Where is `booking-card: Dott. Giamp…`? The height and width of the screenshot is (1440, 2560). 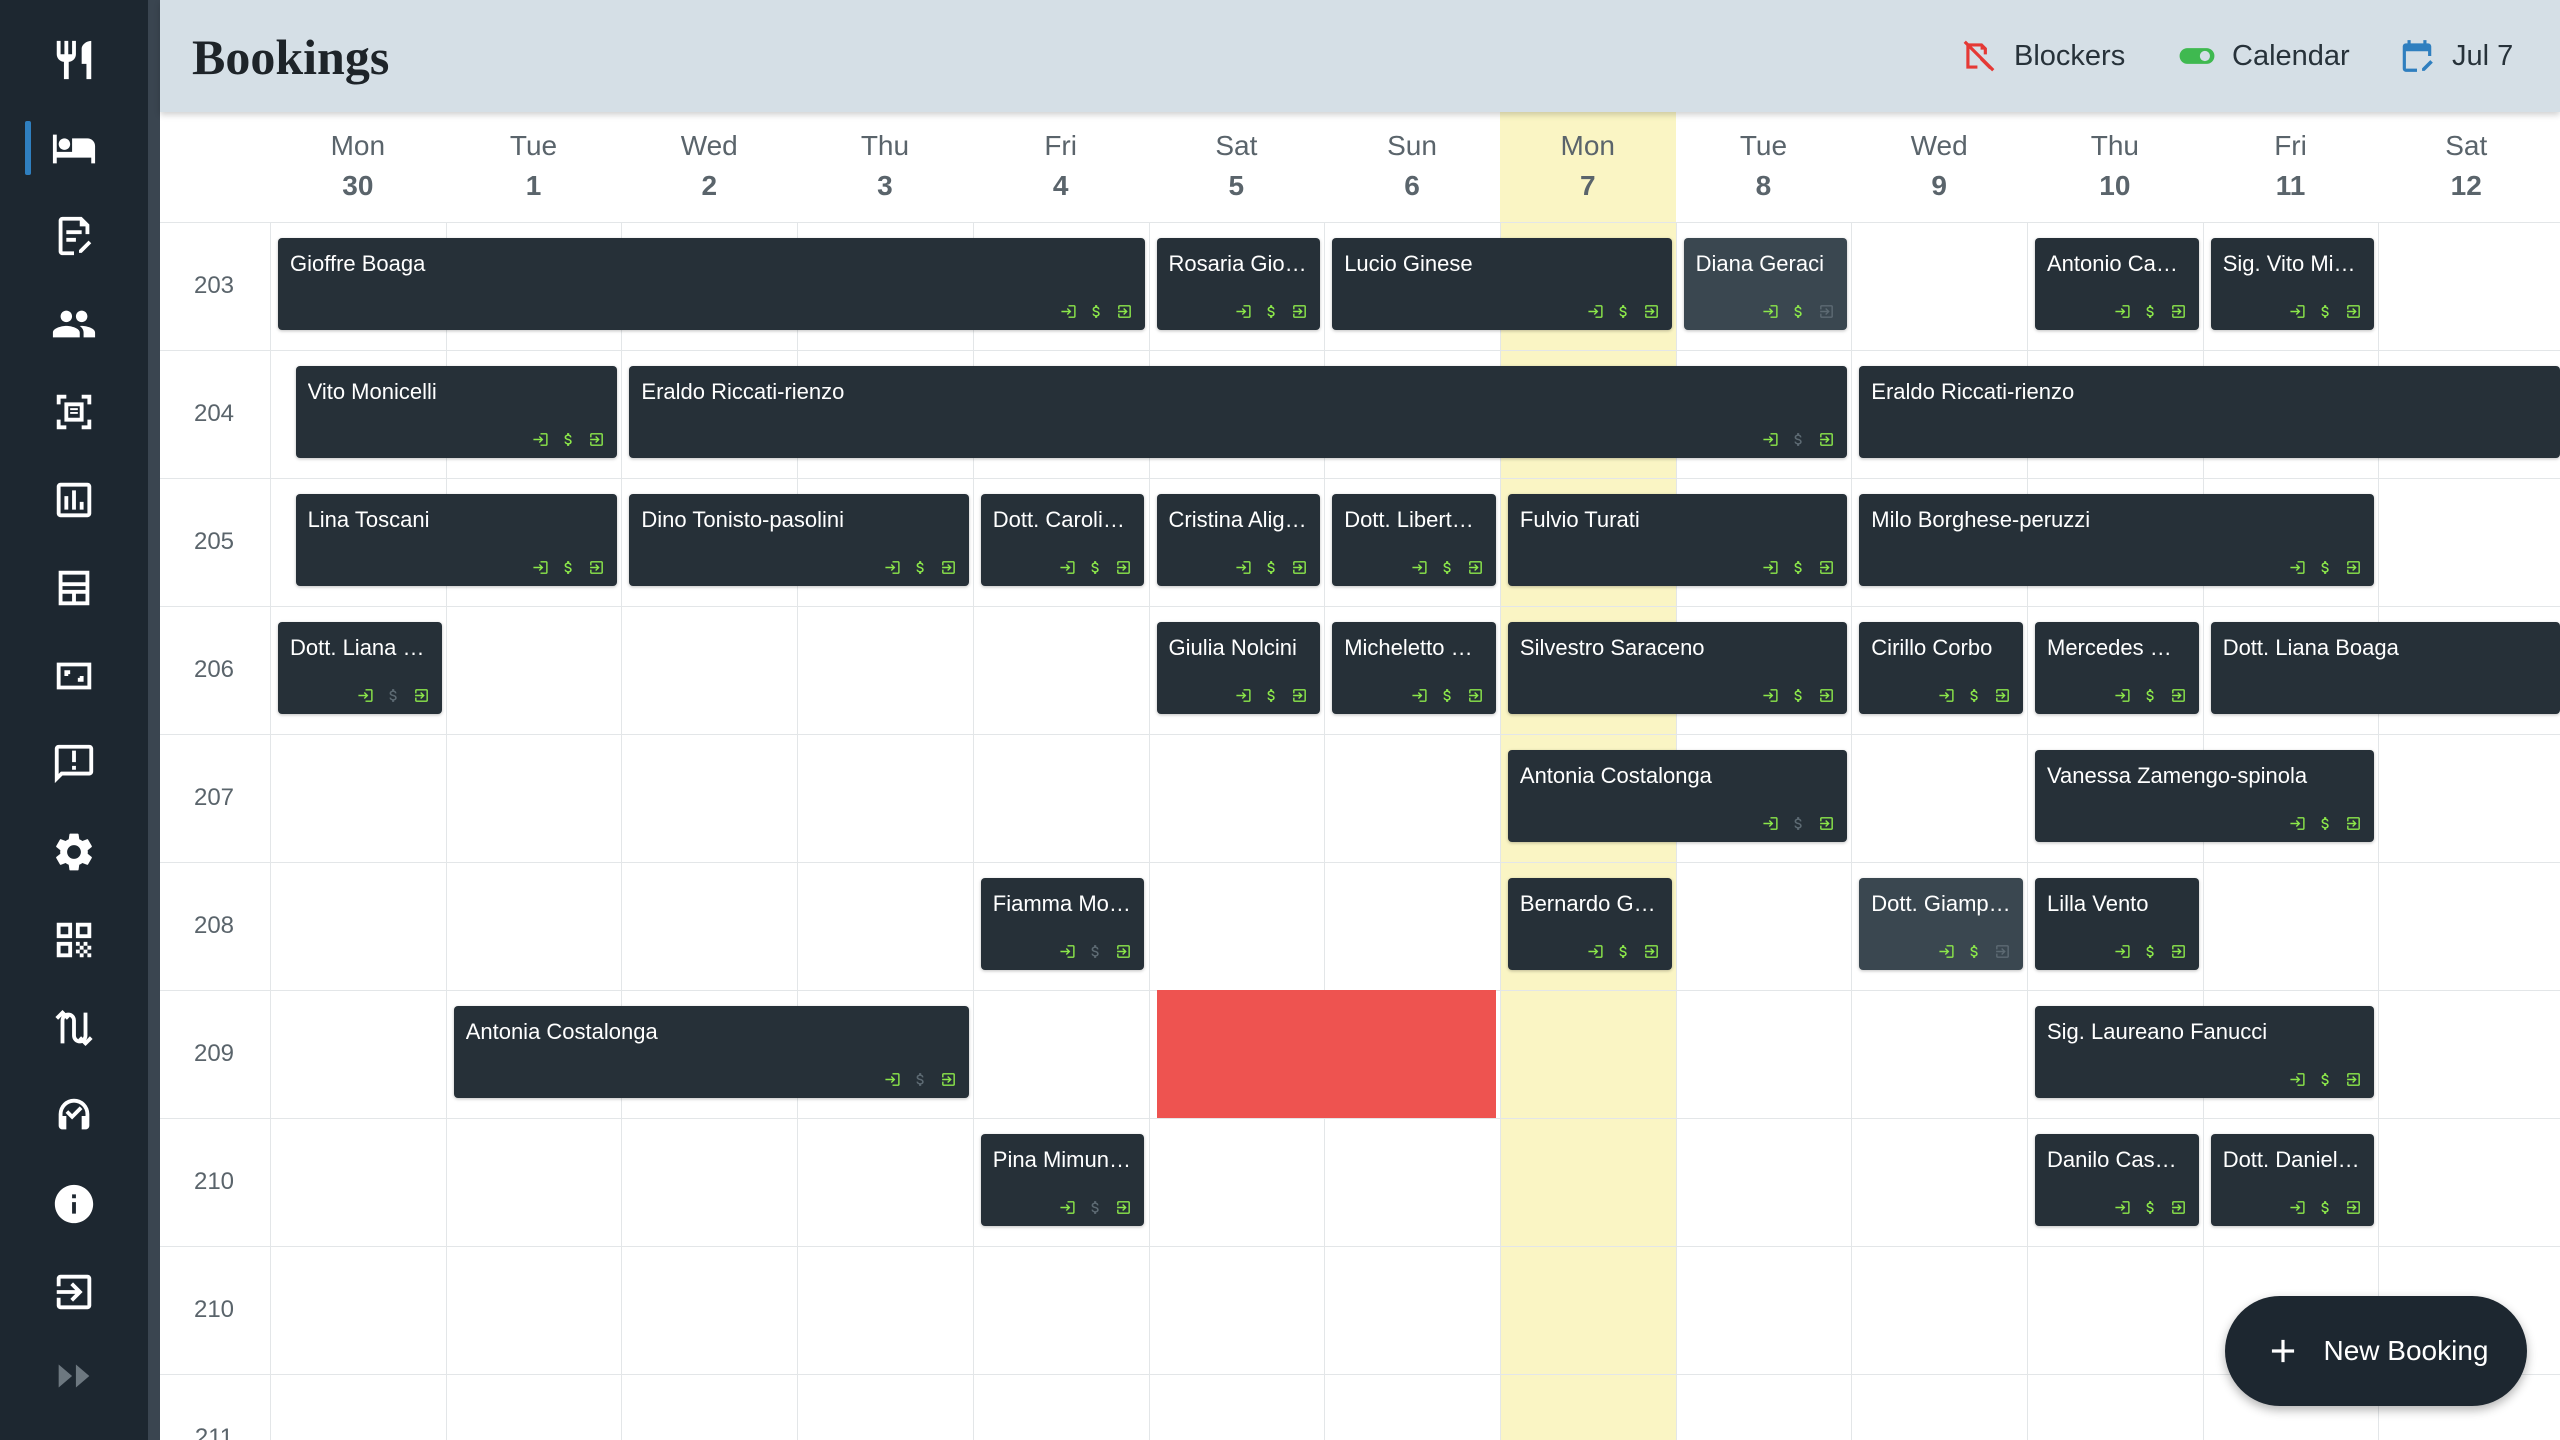
booking-card: Dott. Giamp… is located at coordinates (1941, 924).